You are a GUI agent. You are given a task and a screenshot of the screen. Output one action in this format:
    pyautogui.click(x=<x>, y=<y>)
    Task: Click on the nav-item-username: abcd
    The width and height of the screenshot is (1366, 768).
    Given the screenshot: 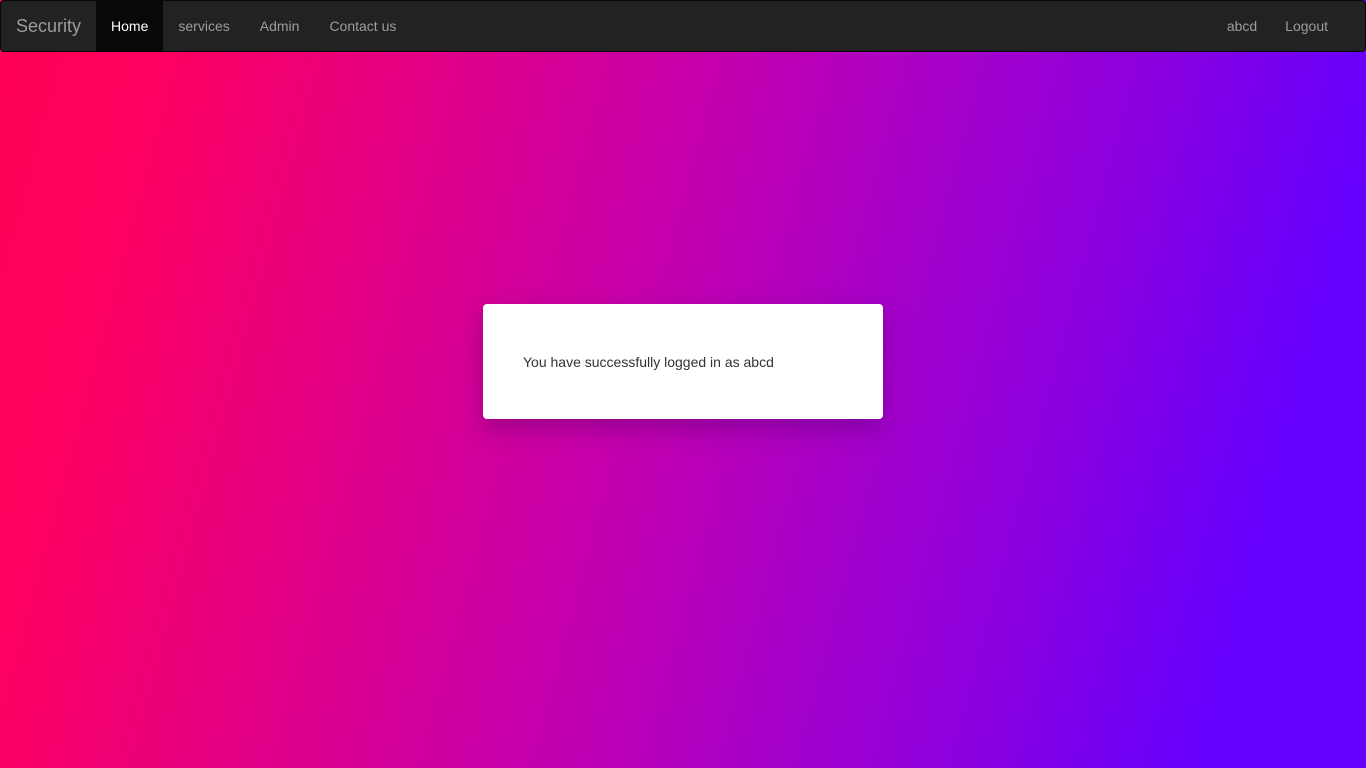 What is the action you would take?
    pyautogui.click(x=1242, y=26)
    